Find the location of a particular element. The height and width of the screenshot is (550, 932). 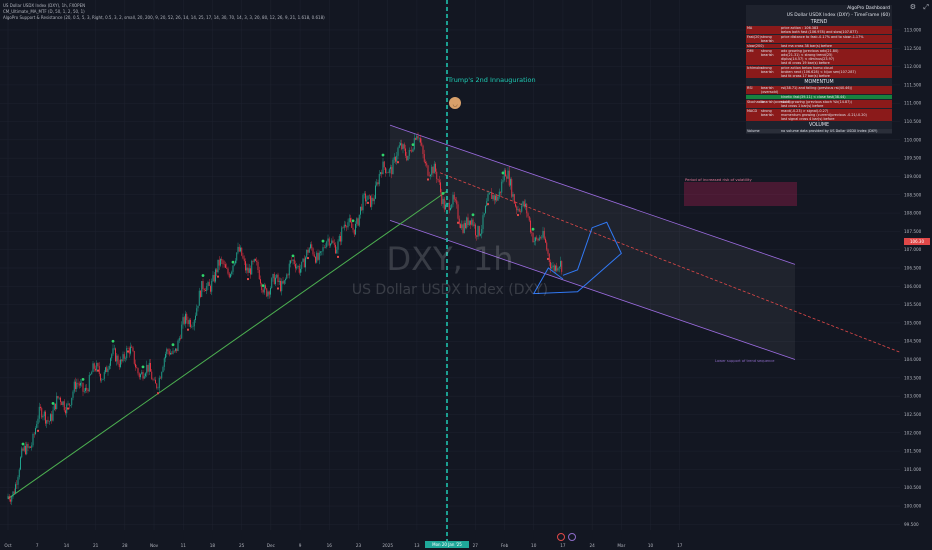

price-tick-label: 108.500 is located at coordinates (913, 194).